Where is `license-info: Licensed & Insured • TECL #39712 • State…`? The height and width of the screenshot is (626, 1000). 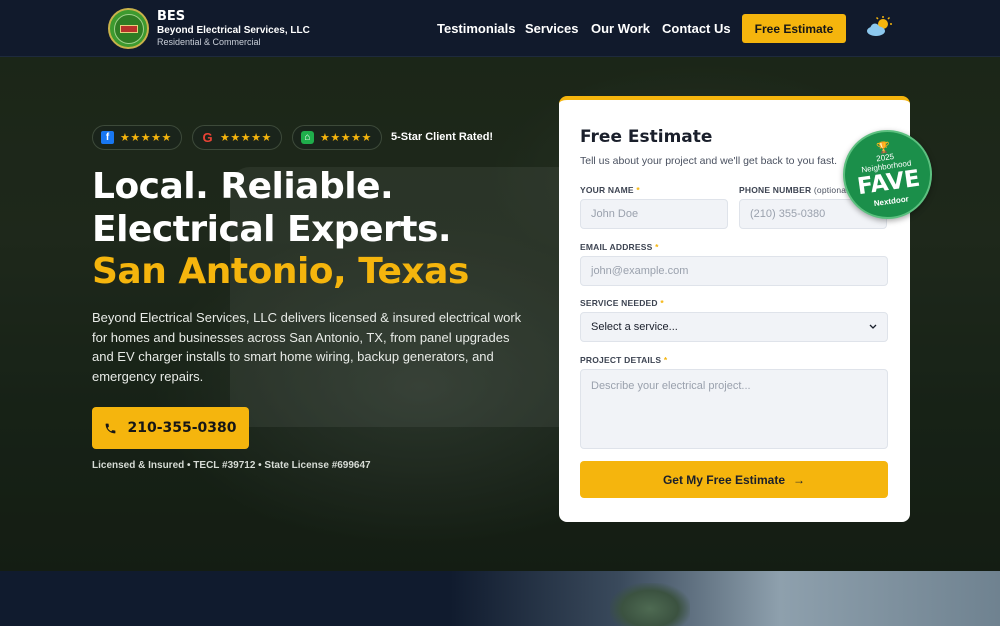
license-info: Licensed & Insured • TECL #39712 • State… is located at coordinates (231, 465).